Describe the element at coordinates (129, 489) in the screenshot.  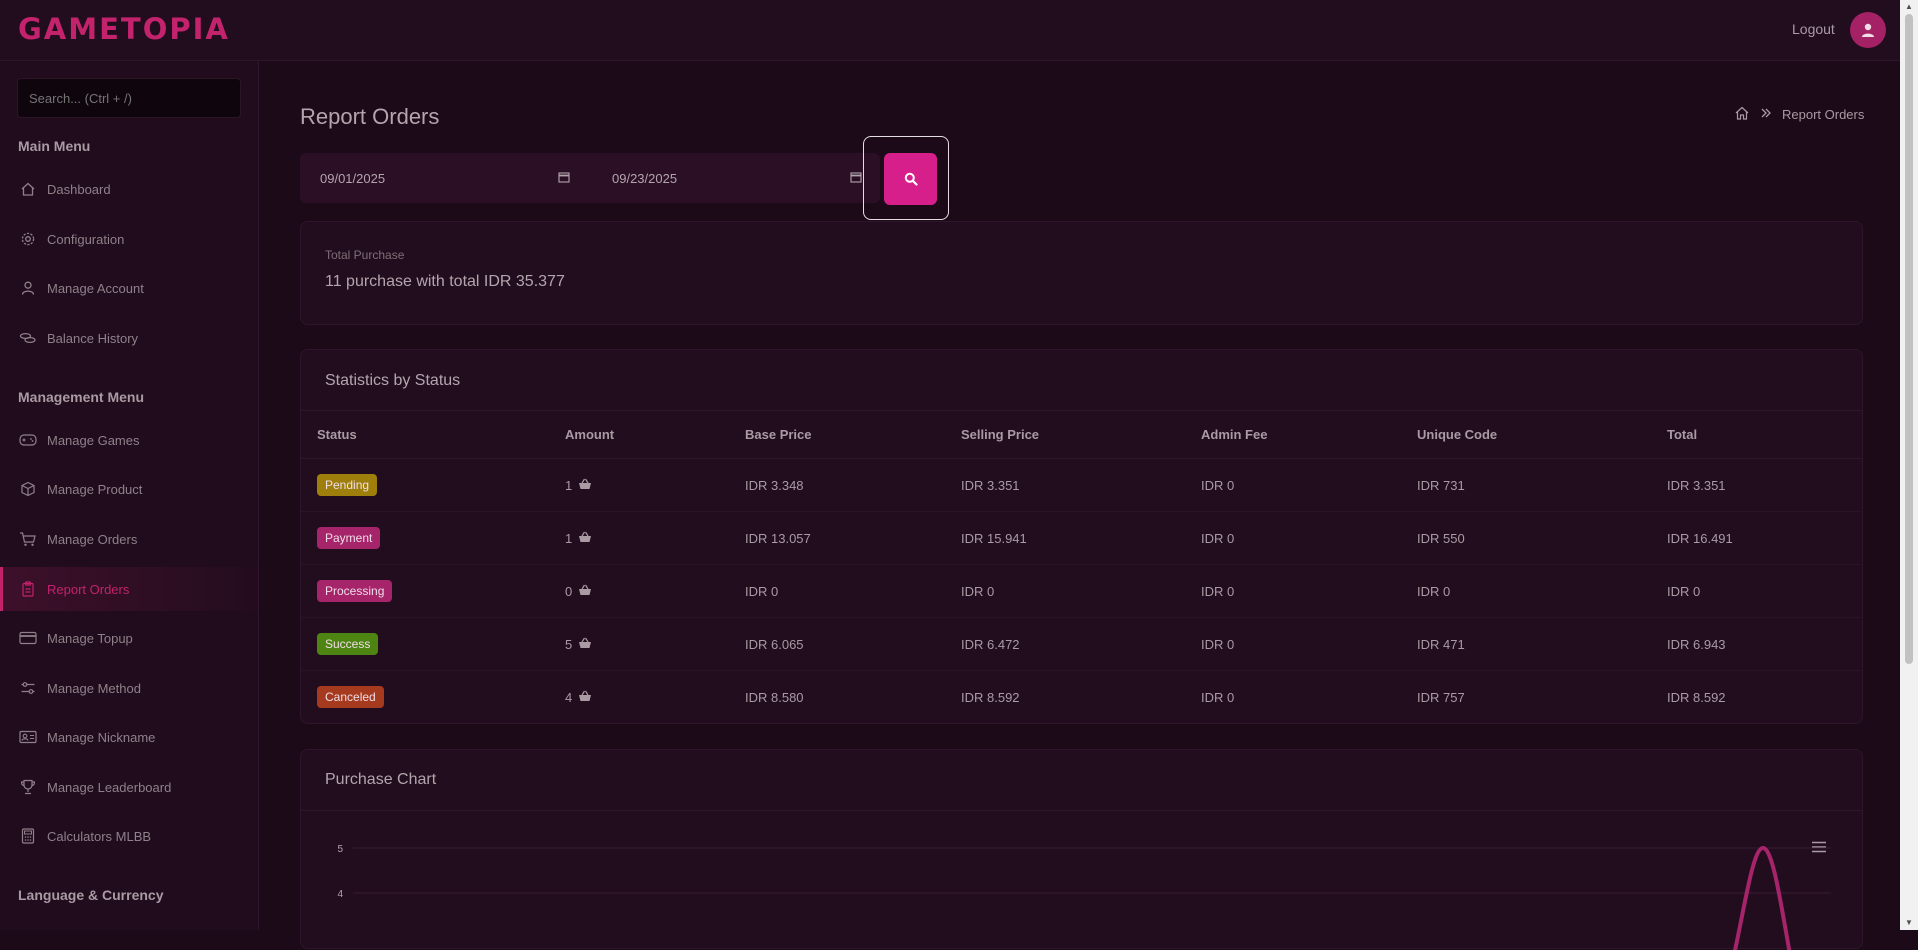
I see `sidebar-item-manage-product: Manage Product` at that location.